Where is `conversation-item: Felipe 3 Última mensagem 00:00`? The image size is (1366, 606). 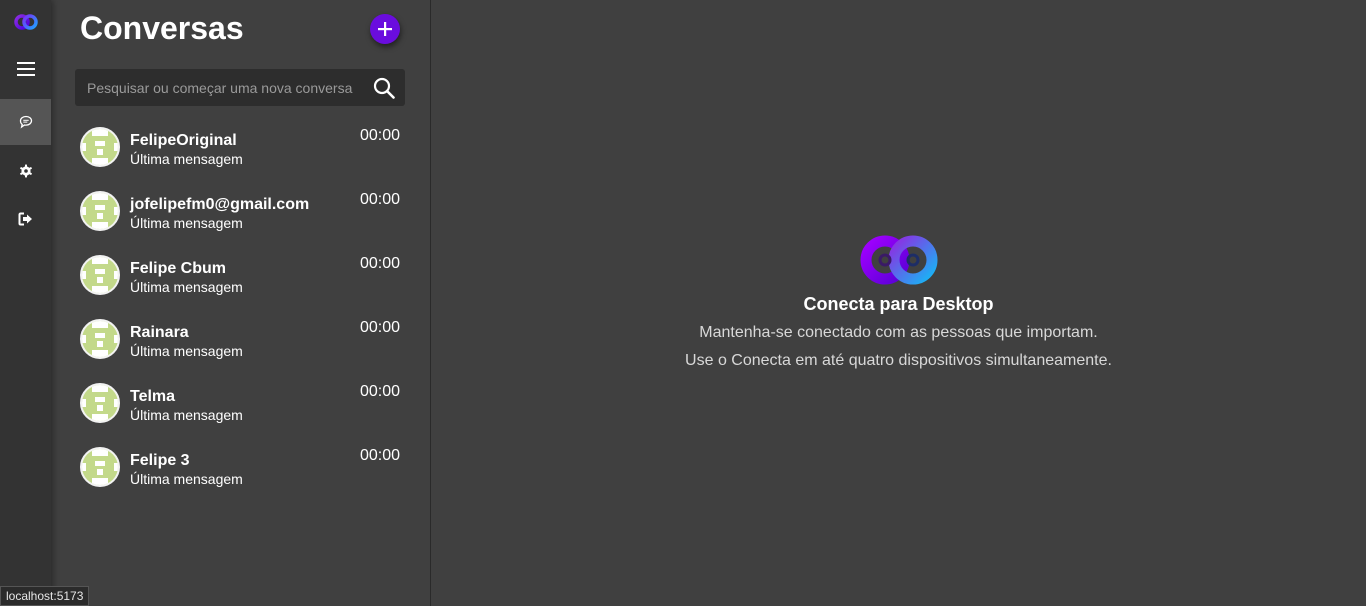 conversation-item: Felipe 3 Última mensagem 00:00 is located at coordinates (241, 468).